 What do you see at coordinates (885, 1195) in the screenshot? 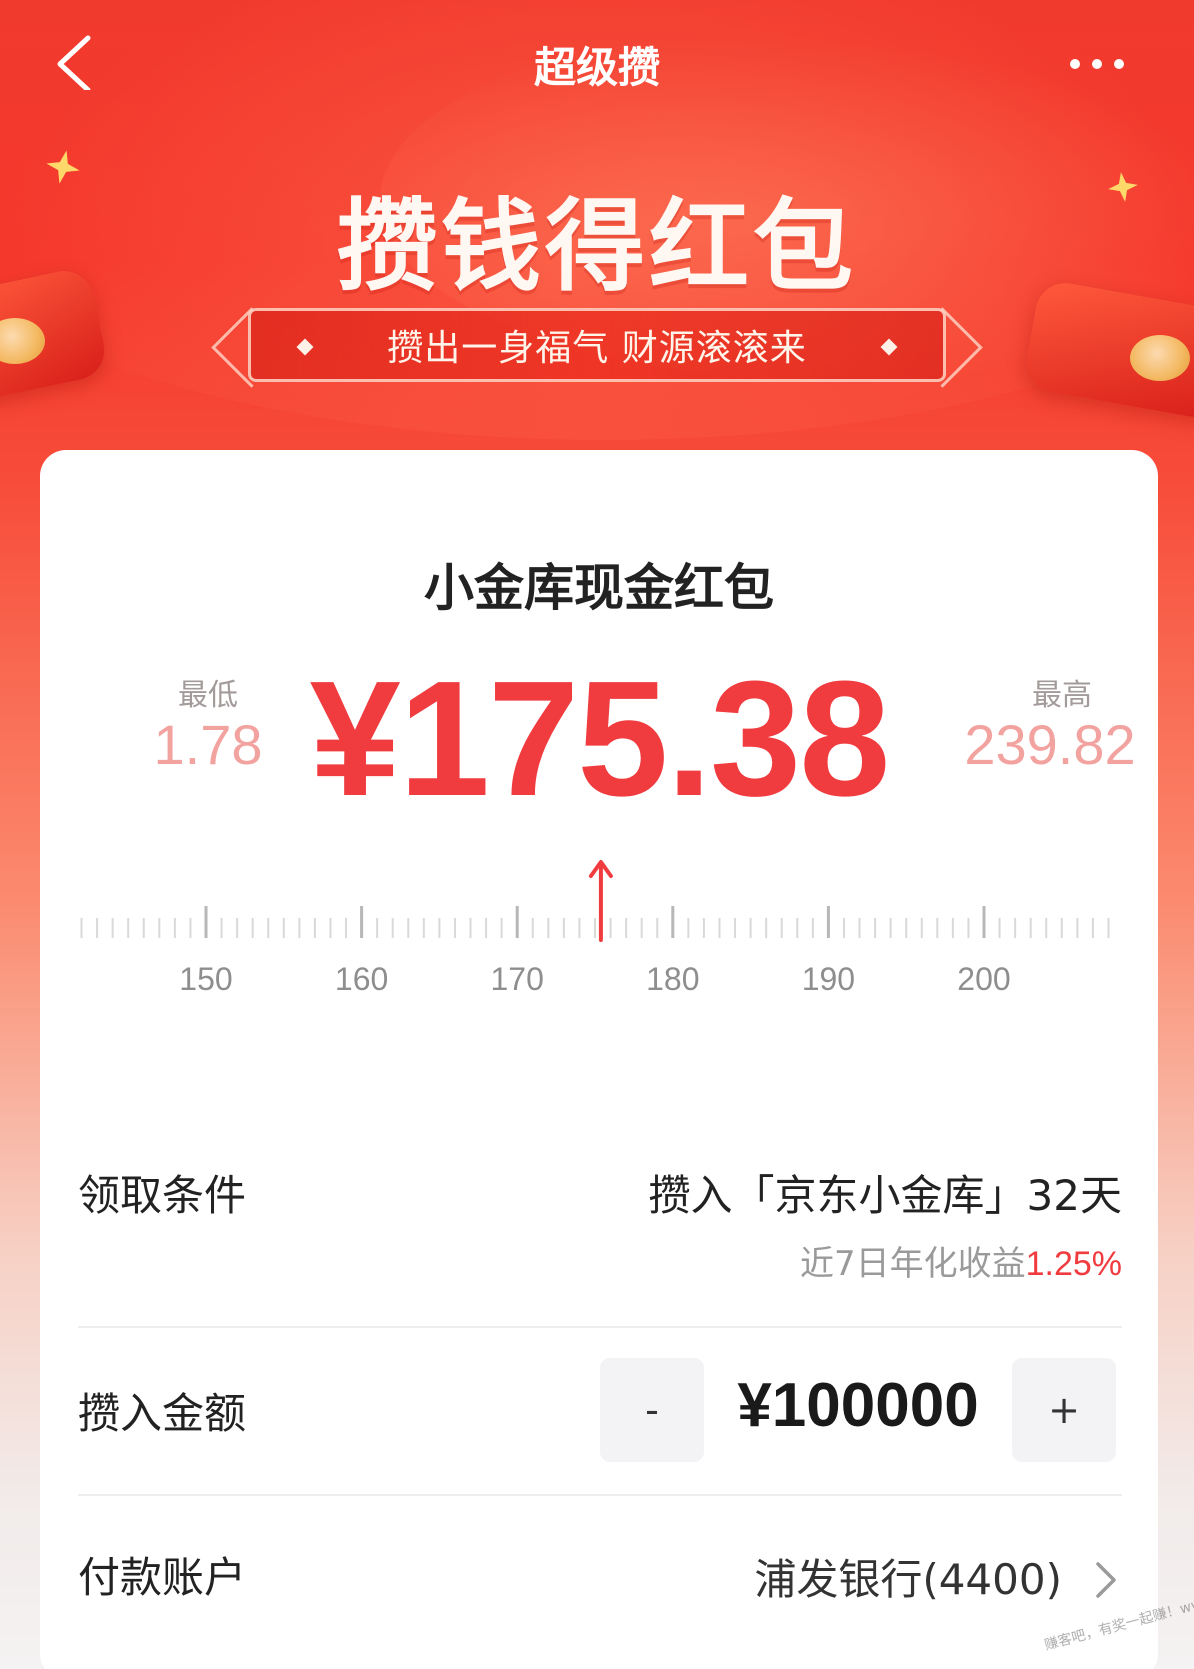
I see `condition-value: 攒入「京东小金库」32天` at bounding box center [885, 1195].